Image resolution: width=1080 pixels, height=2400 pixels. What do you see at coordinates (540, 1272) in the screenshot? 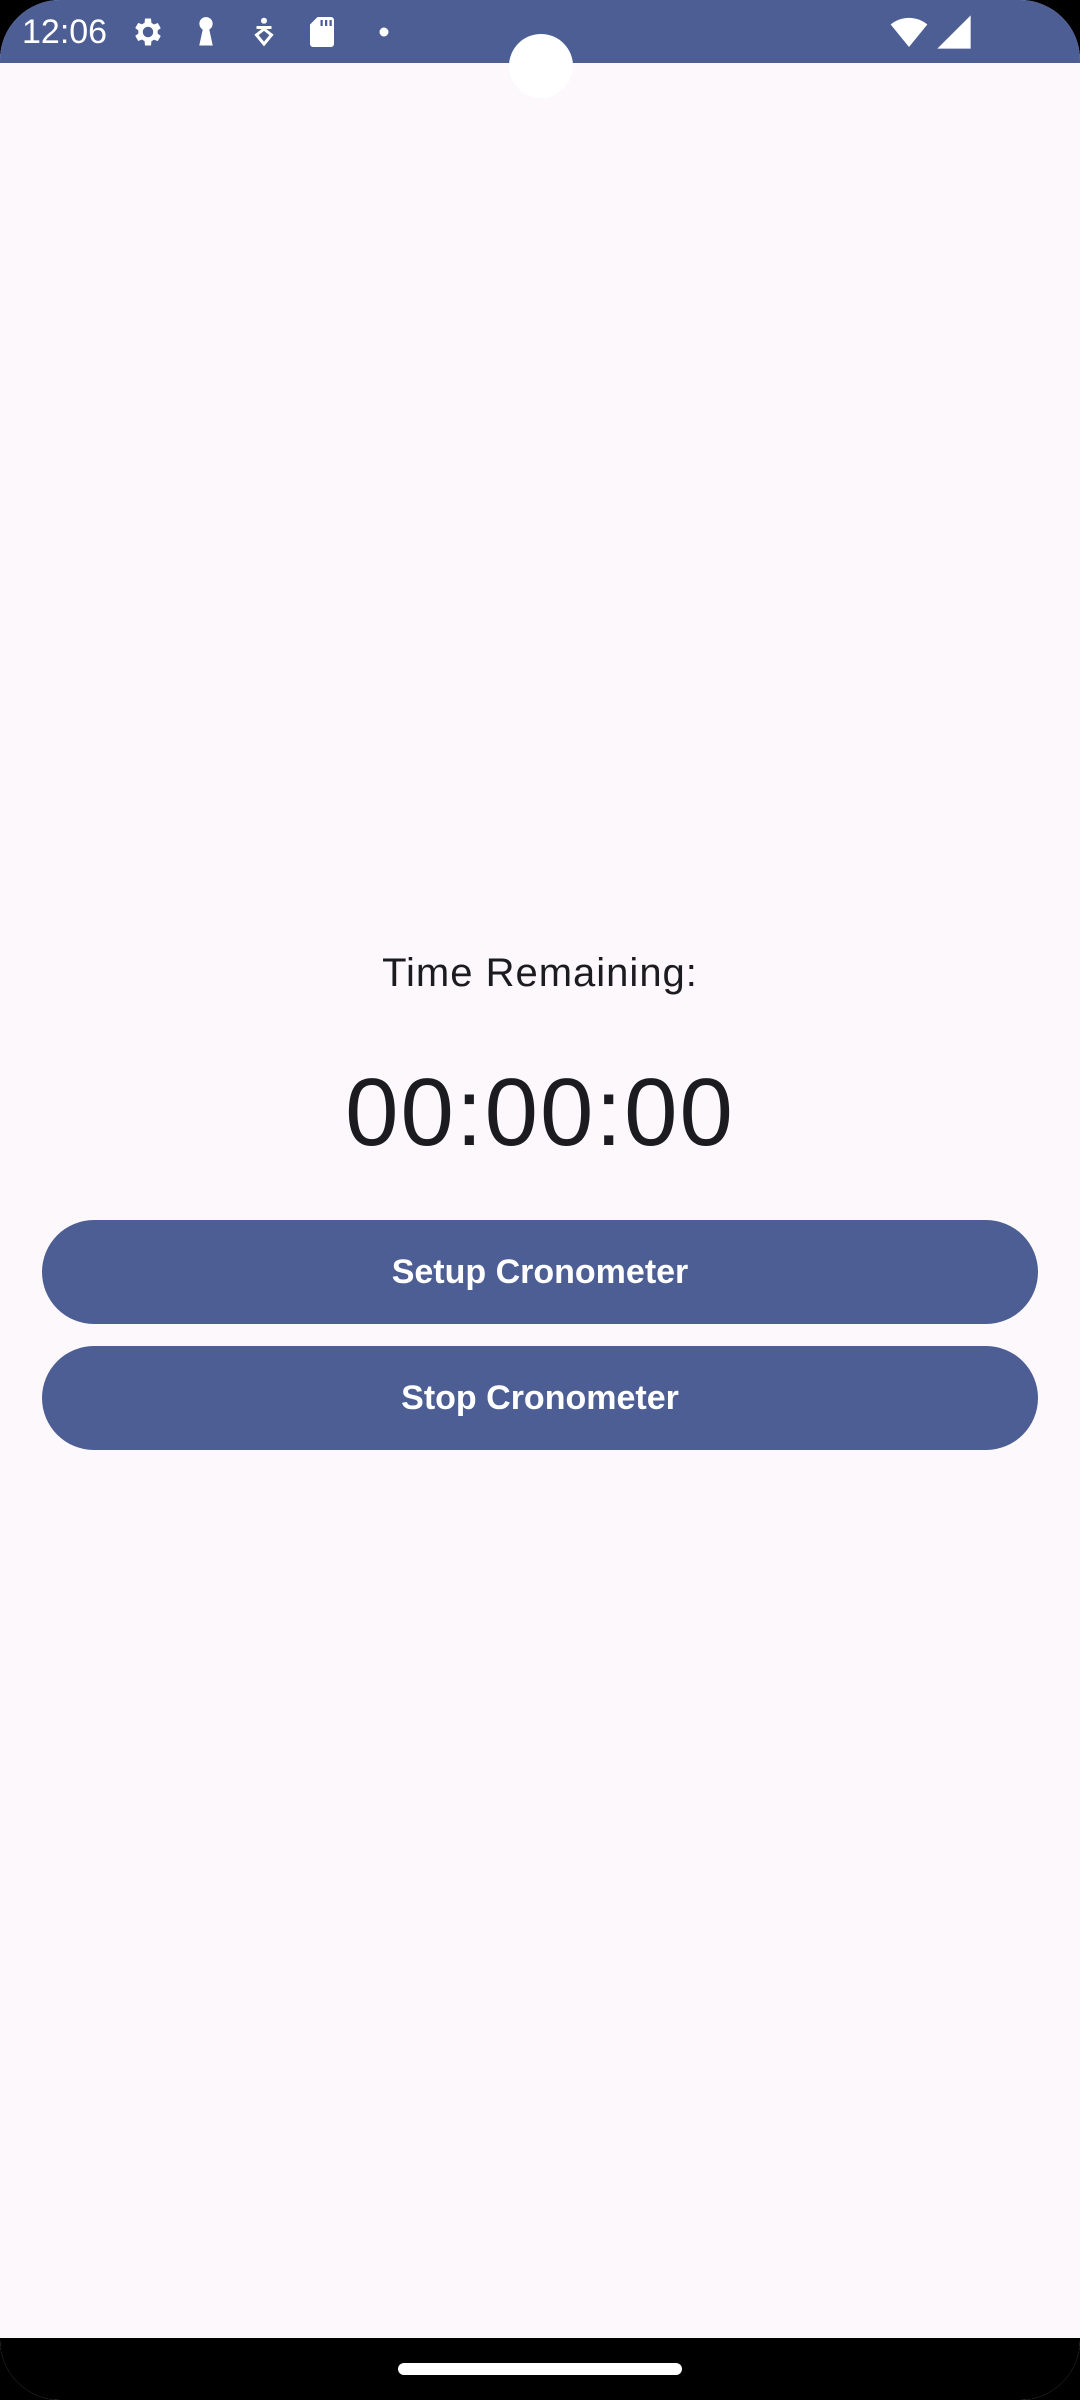
I see `setup-cronometer-button: Setup Cronometer` at bounding box center [540, 1272].